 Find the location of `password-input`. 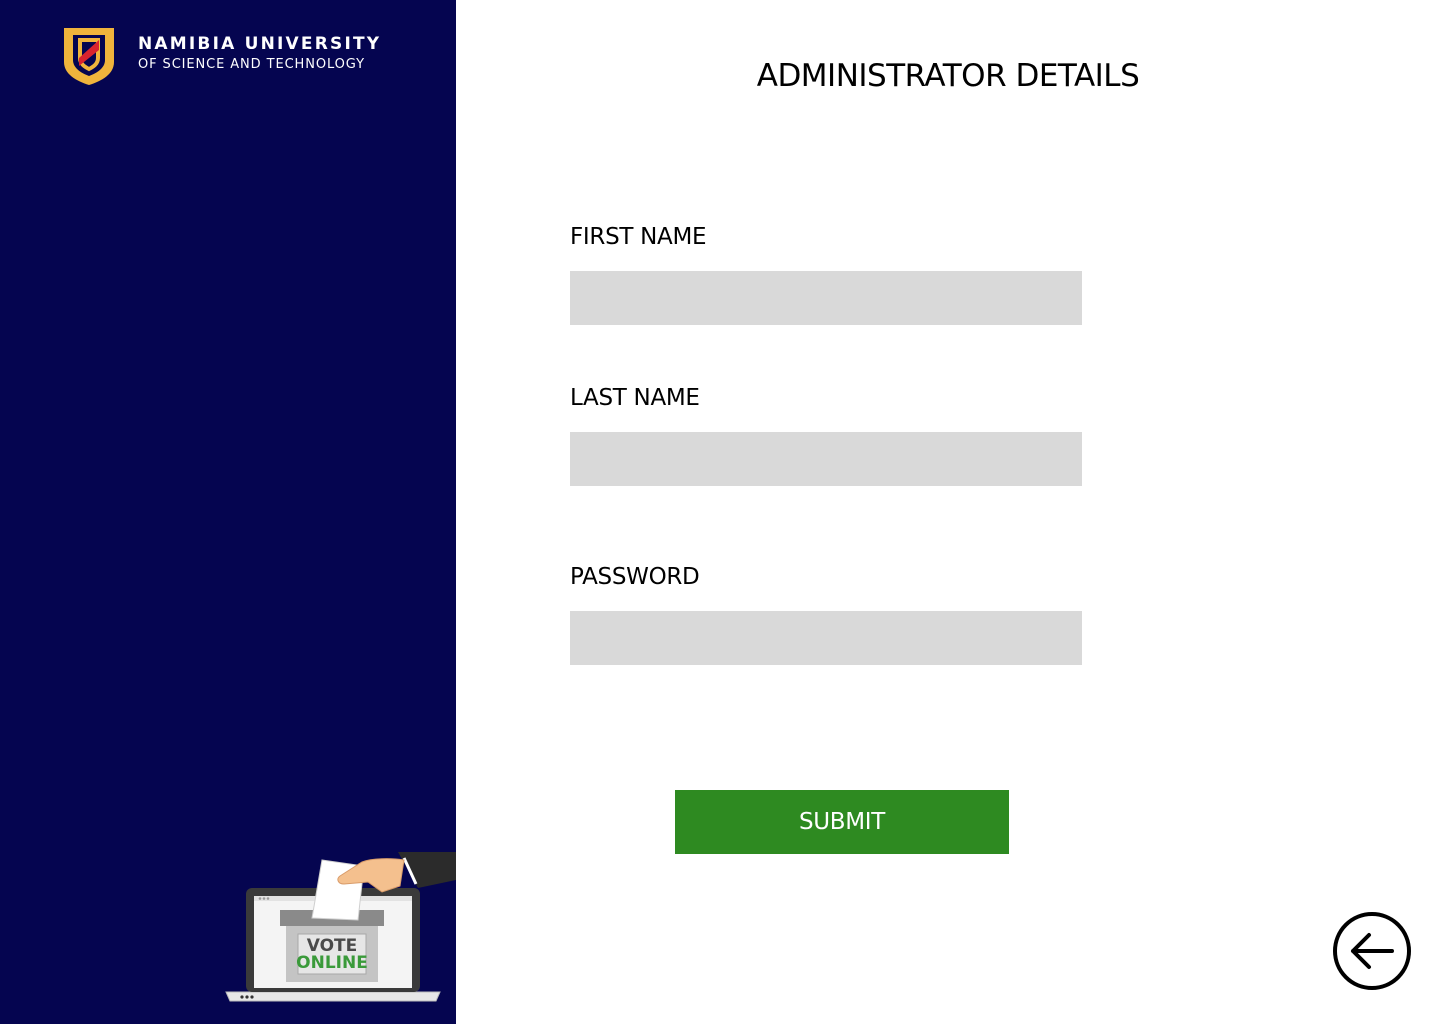

password-input is located at coordinates (826, 638).